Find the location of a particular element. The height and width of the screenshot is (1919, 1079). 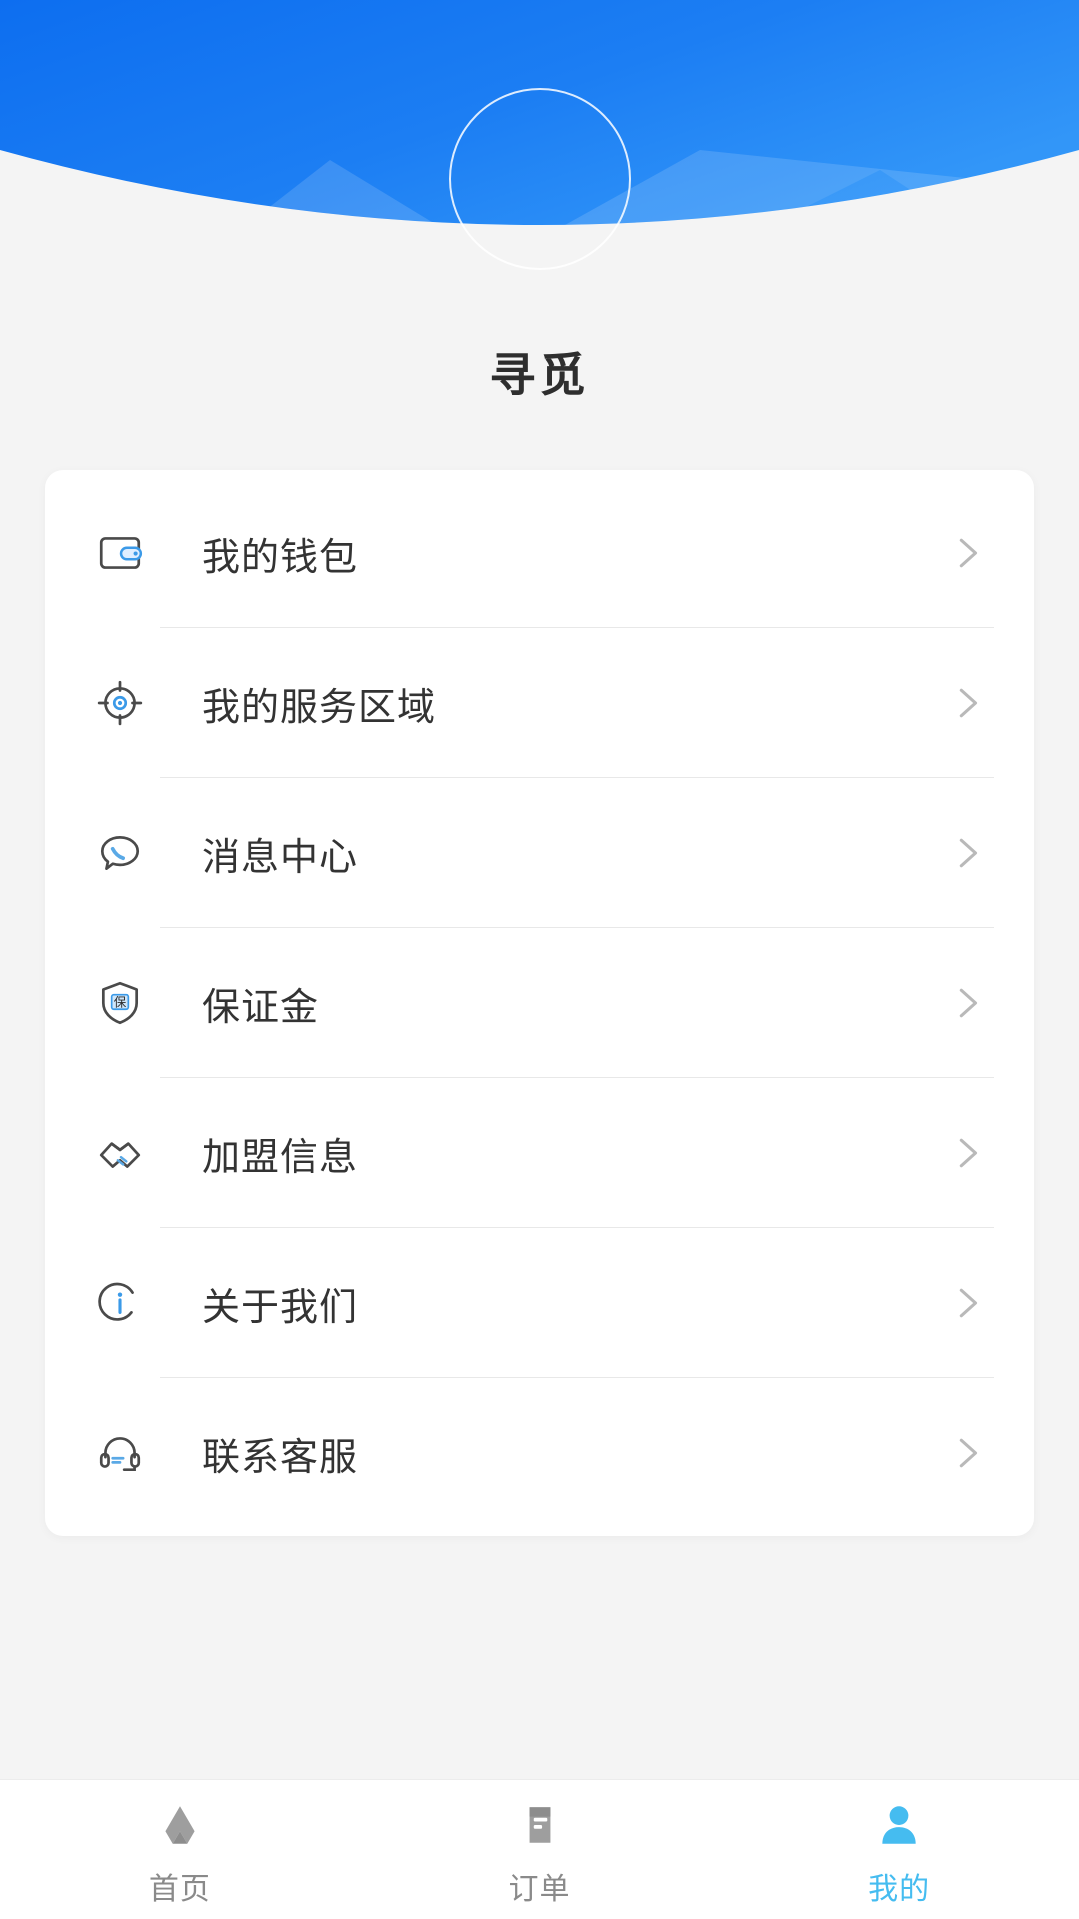

tab-home: 首页 is located at coordinates (180, 1844).